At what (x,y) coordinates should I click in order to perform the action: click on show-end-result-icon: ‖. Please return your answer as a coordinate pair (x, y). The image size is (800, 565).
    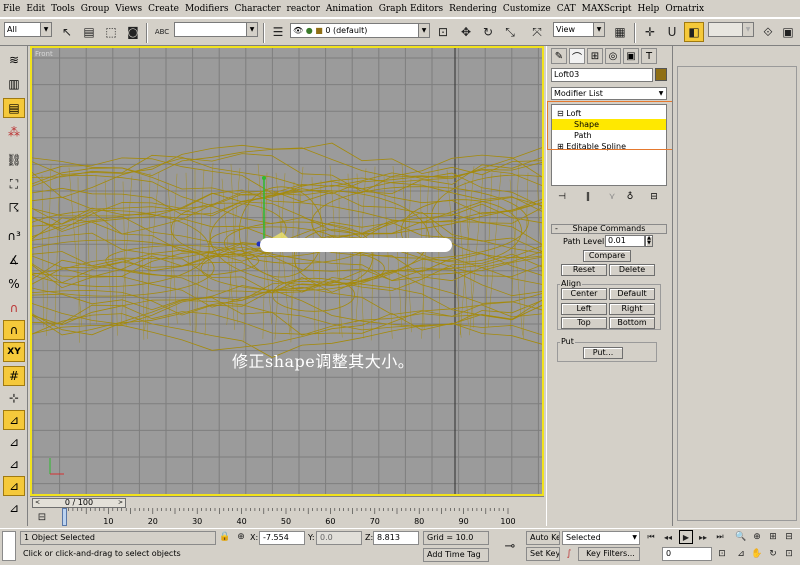
    Looking at the image, I should click on (588, 197).